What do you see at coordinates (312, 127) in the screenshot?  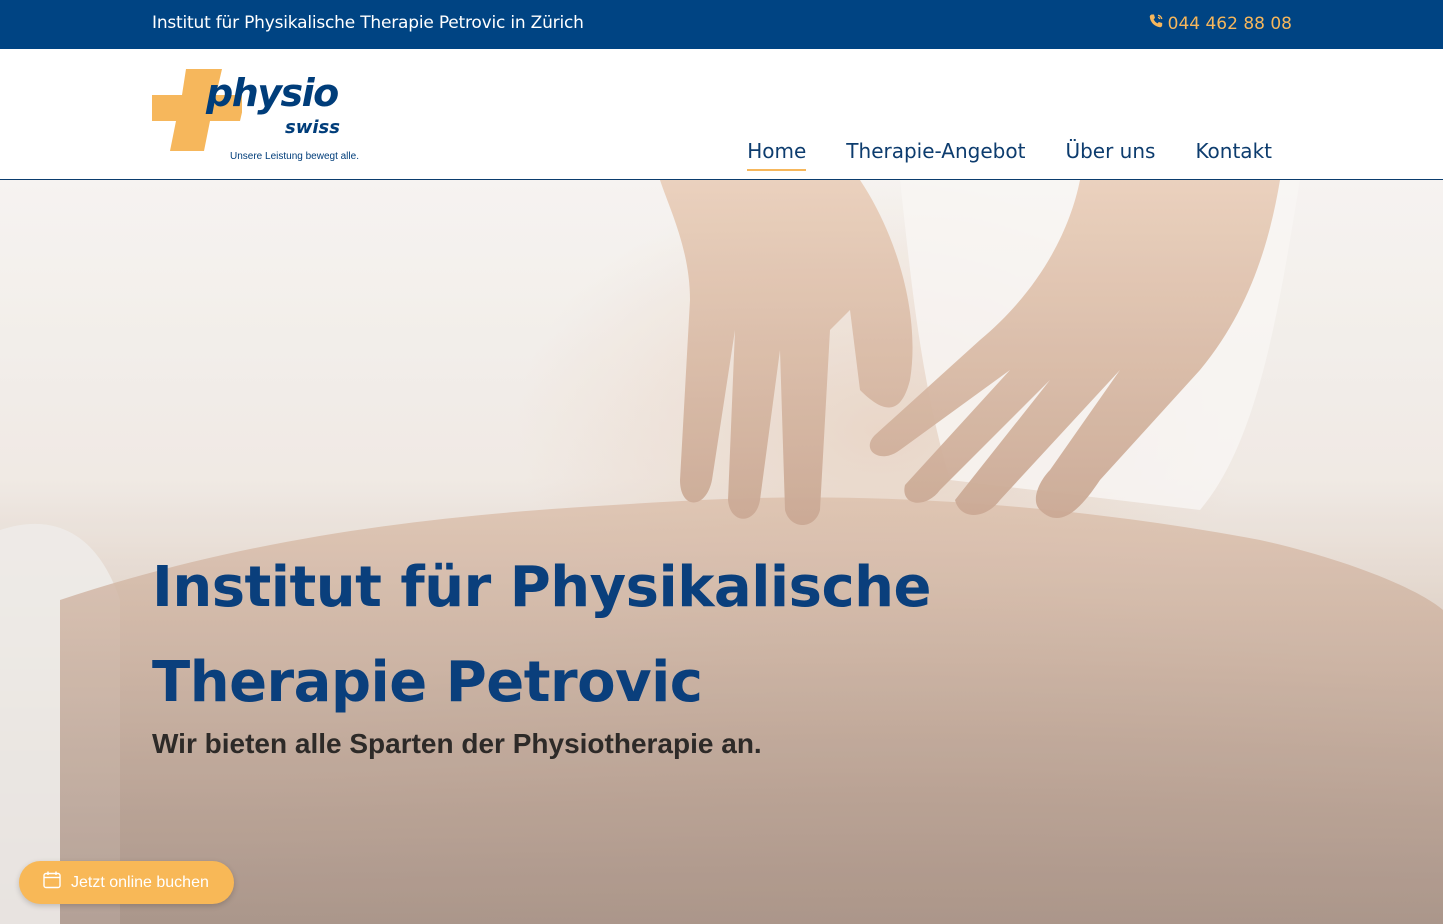 I see `logo-word-swiss: swiss` at bounding box center [312, 127].